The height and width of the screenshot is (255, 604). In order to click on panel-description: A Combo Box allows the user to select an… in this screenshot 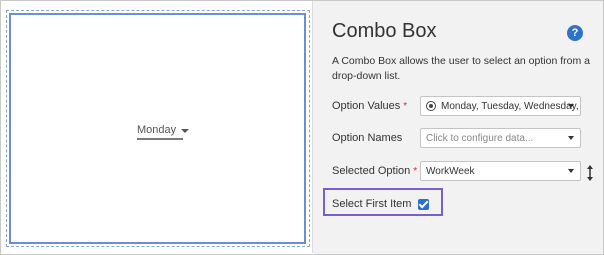, I will do `click(461, 68)`.